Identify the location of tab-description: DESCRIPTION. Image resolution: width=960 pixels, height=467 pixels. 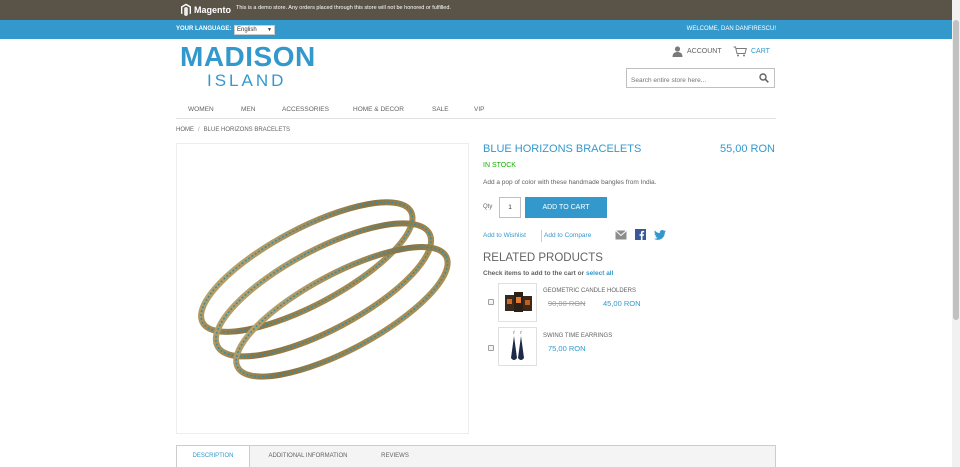
(213, 456).